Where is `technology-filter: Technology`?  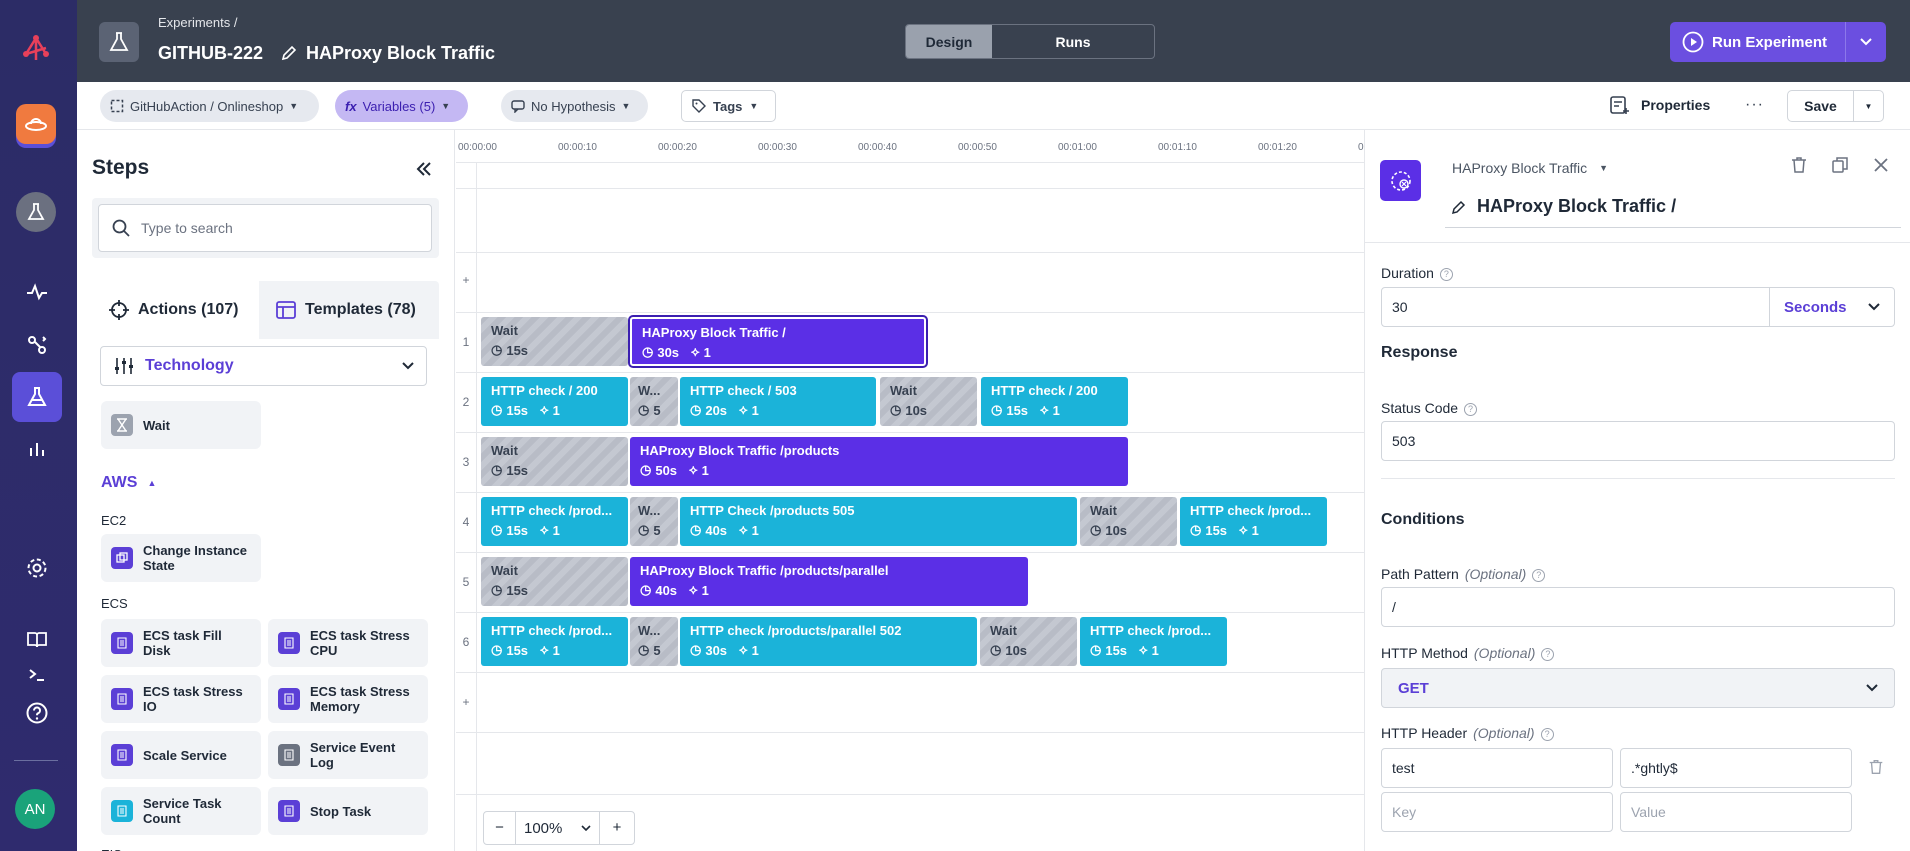
technology-filter: Technology is located at coordinates (263, 366).